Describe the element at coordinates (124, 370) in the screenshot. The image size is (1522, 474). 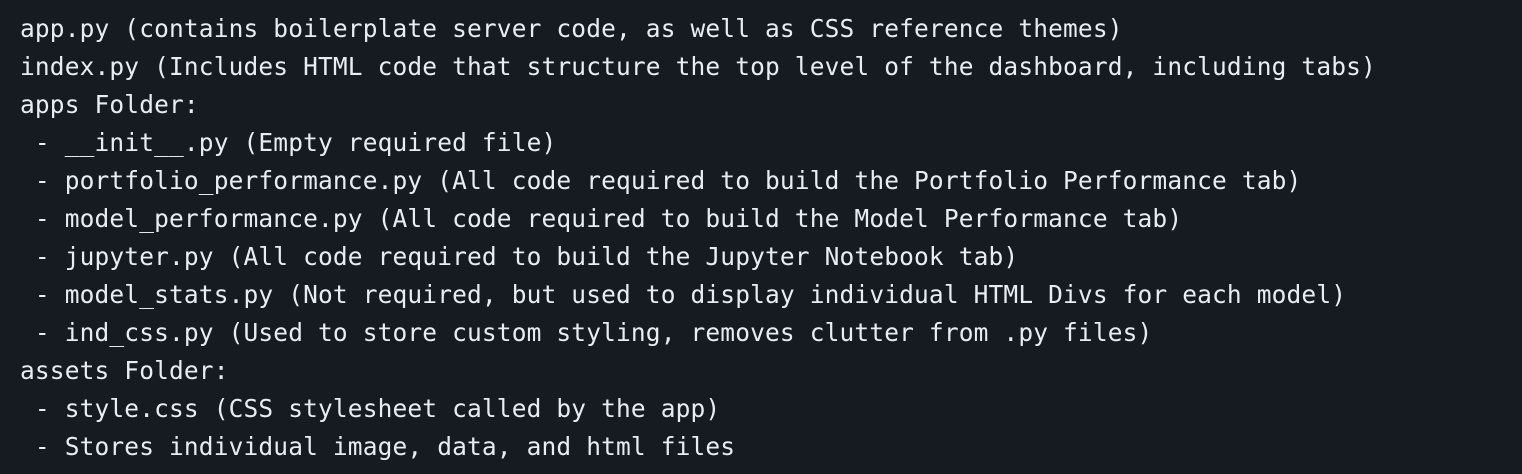
I see `code-line-assets-folder: assets Folder:` at that location.